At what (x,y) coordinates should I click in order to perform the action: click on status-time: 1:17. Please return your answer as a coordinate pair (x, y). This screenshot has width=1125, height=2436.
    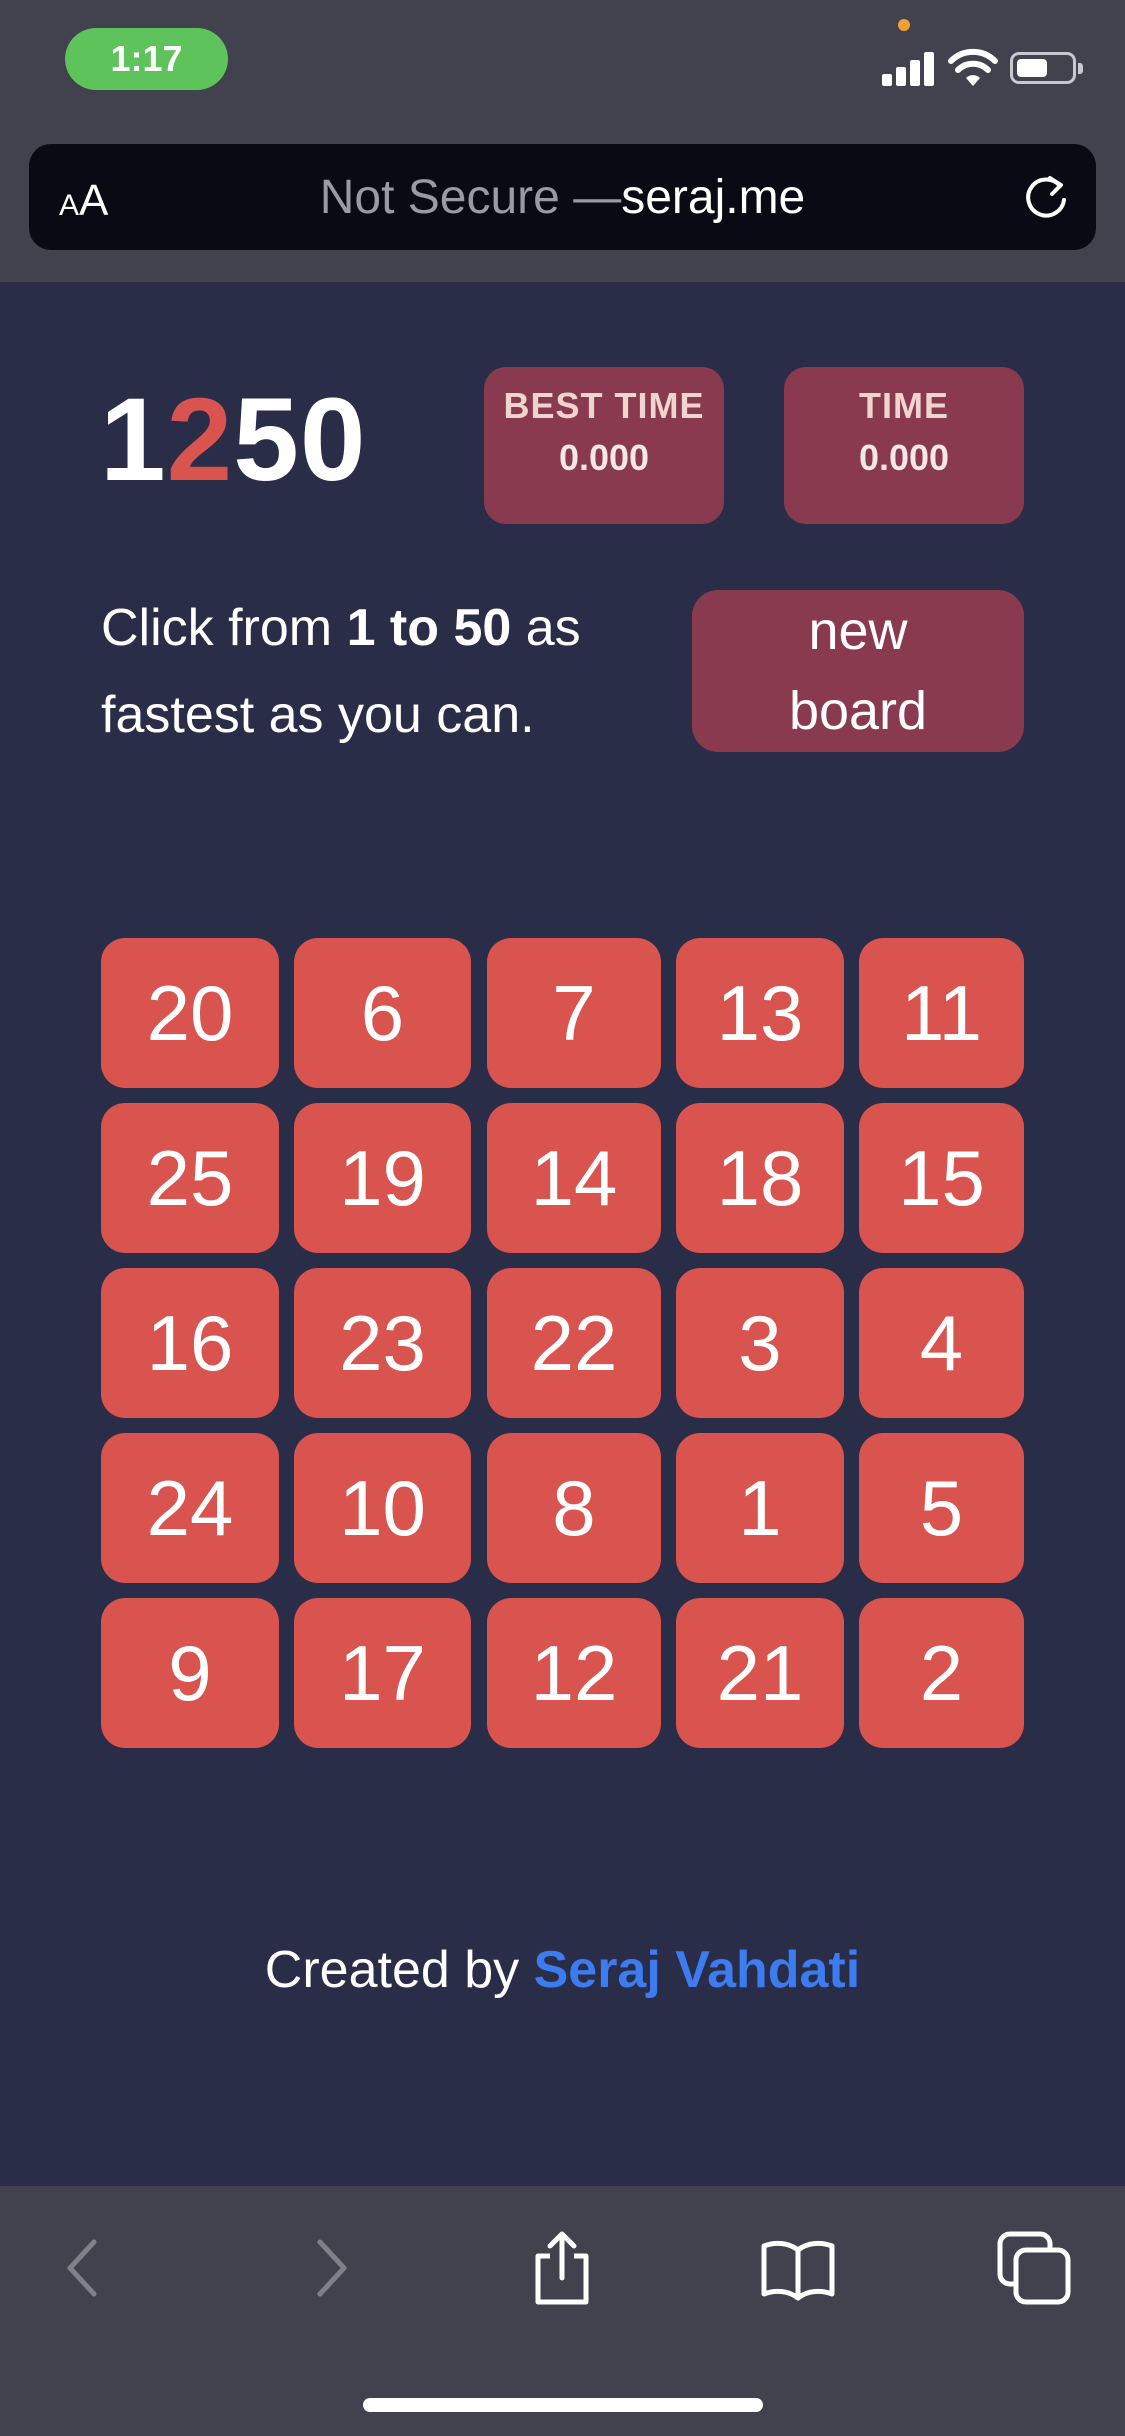
    Looking at the image, I should click on (146, 59).